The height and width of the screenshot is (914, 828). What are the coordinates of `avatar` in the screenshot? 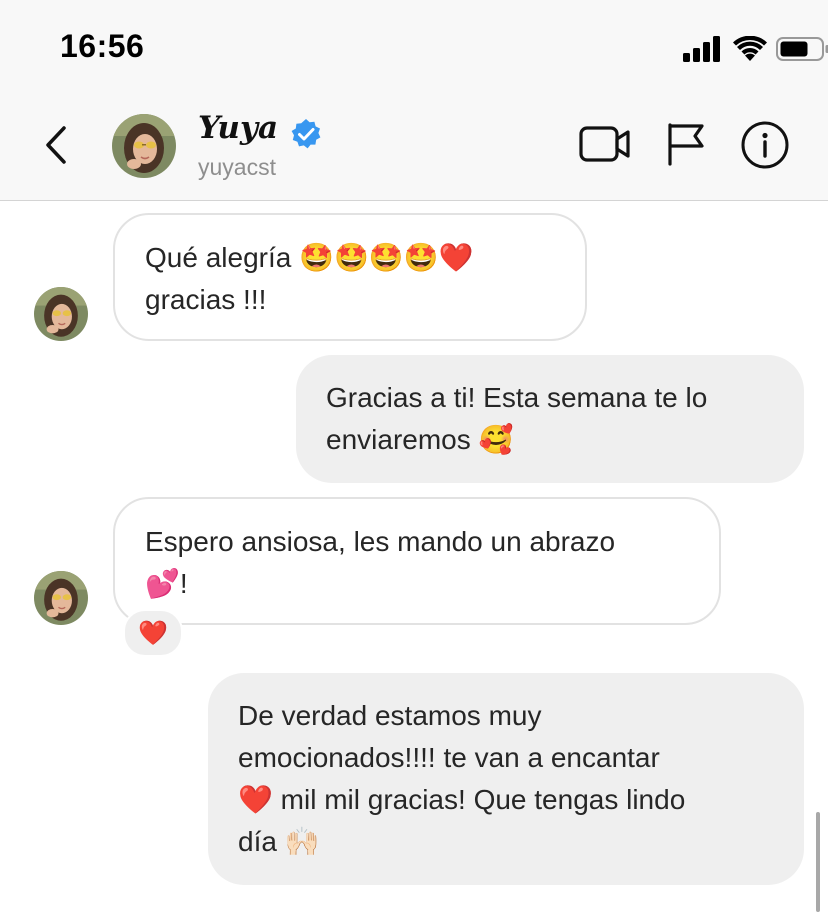 It's located at (144, 146).